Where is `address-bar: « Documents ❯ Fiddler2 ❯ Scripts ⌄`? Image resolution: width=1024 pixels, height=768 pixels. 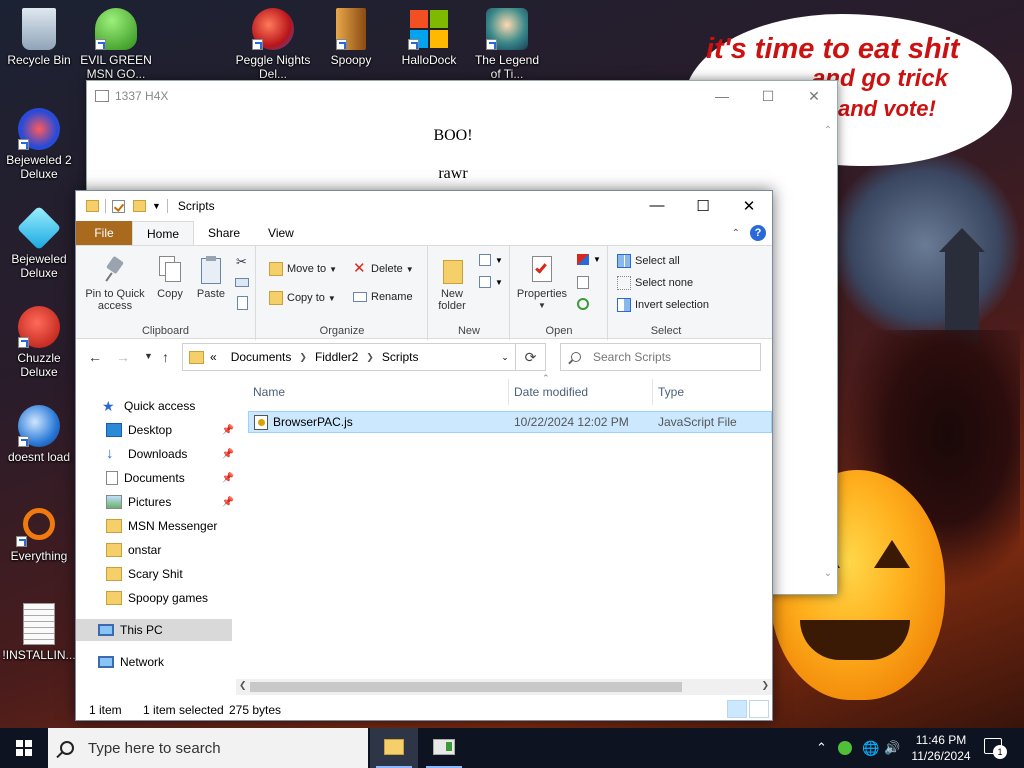 address-bar: « Documents ❯ Fiddler2 ❯ Scripts ⌄ is located at coordinates (349, 357).